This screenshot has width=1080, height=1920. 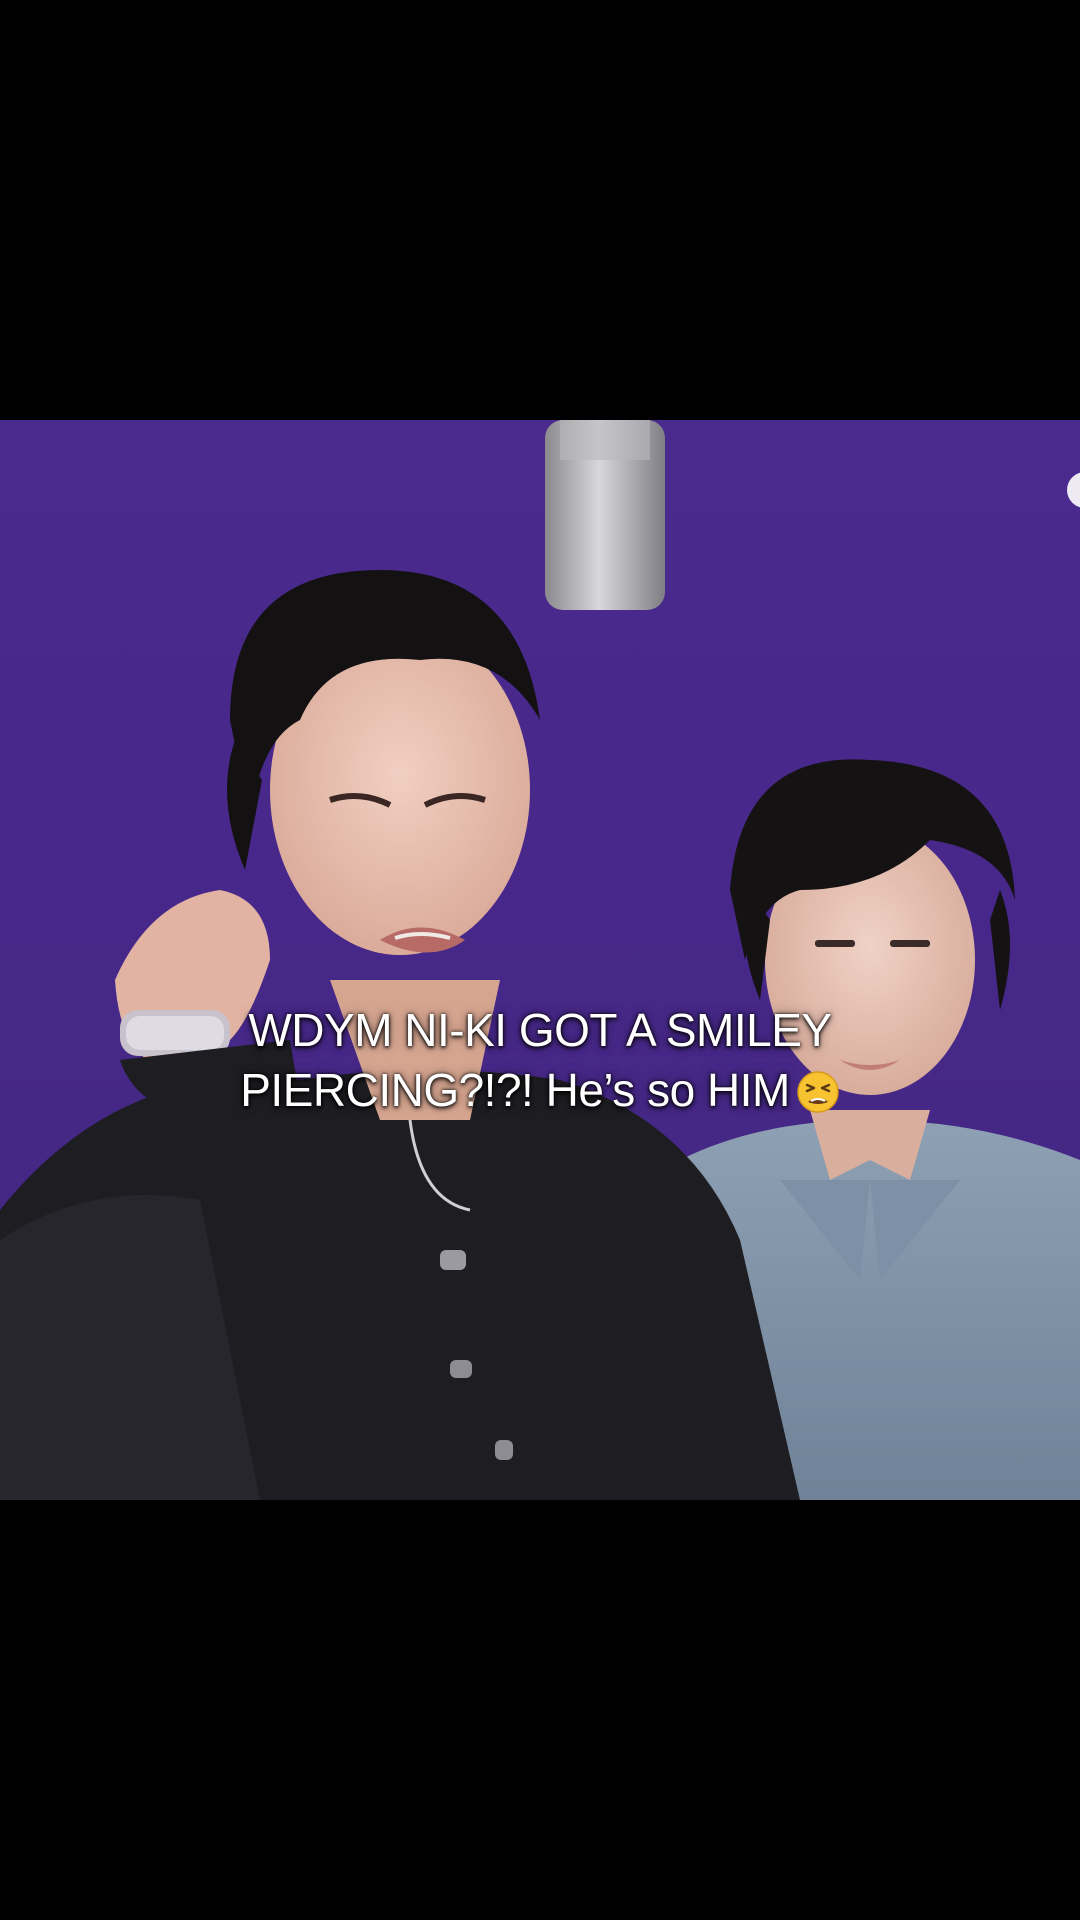 I want to click on caption-line-2-text: PIERCING?!?! He’s so HIM, so click(x=515, y=1090).